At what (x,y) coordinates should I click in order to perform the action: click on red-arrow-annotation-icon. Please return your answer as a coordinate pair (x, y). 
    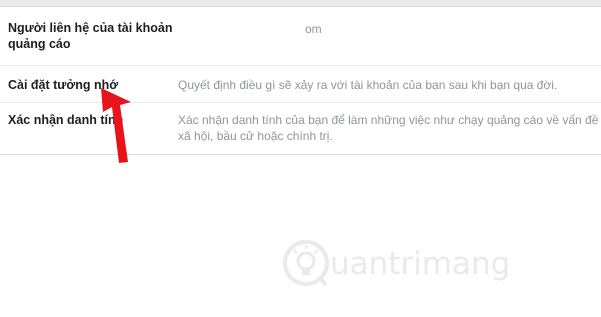
    Looking at the image, I should click on (116, 125).